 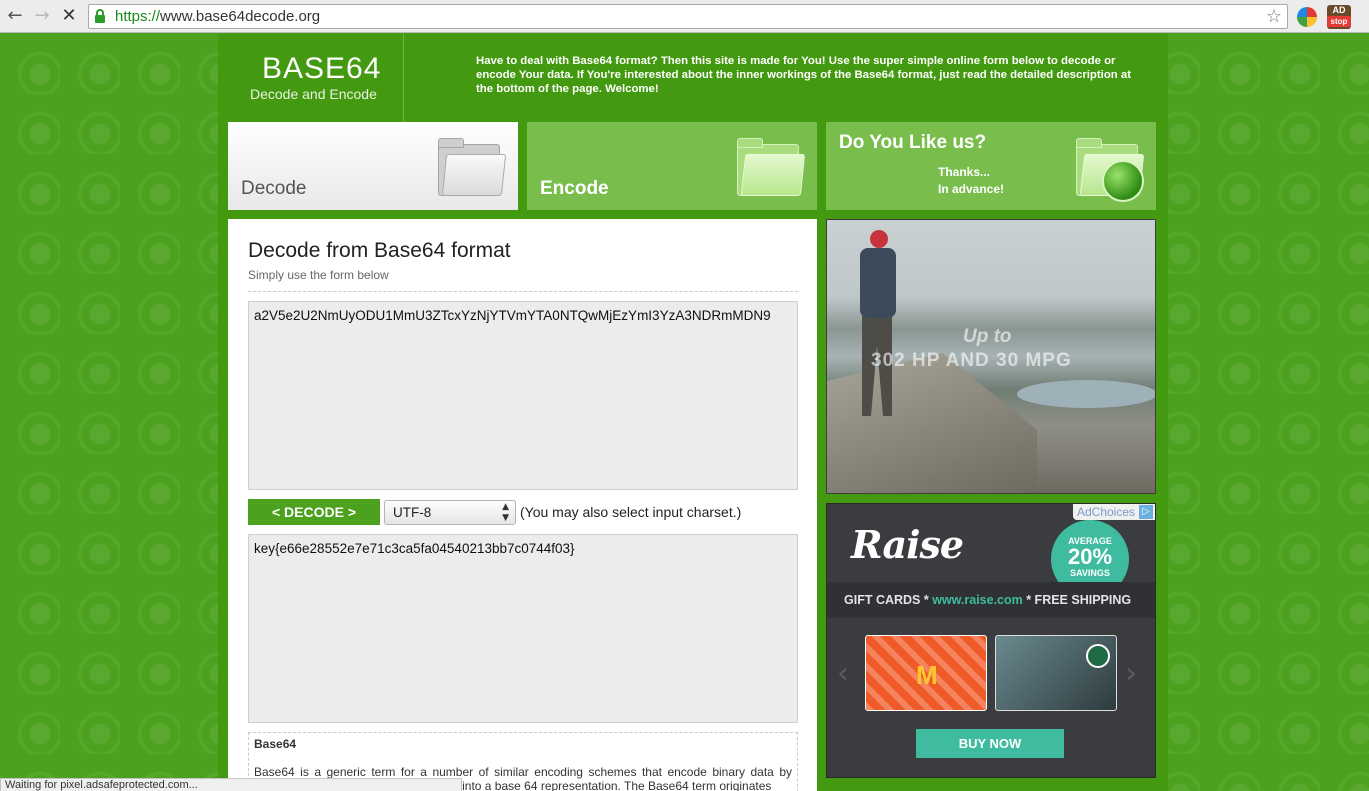 What do you see at coordinates (987, 336) in the screenshot?
I see `ad-text-line1: Up to` at bounding box center [987, 336].